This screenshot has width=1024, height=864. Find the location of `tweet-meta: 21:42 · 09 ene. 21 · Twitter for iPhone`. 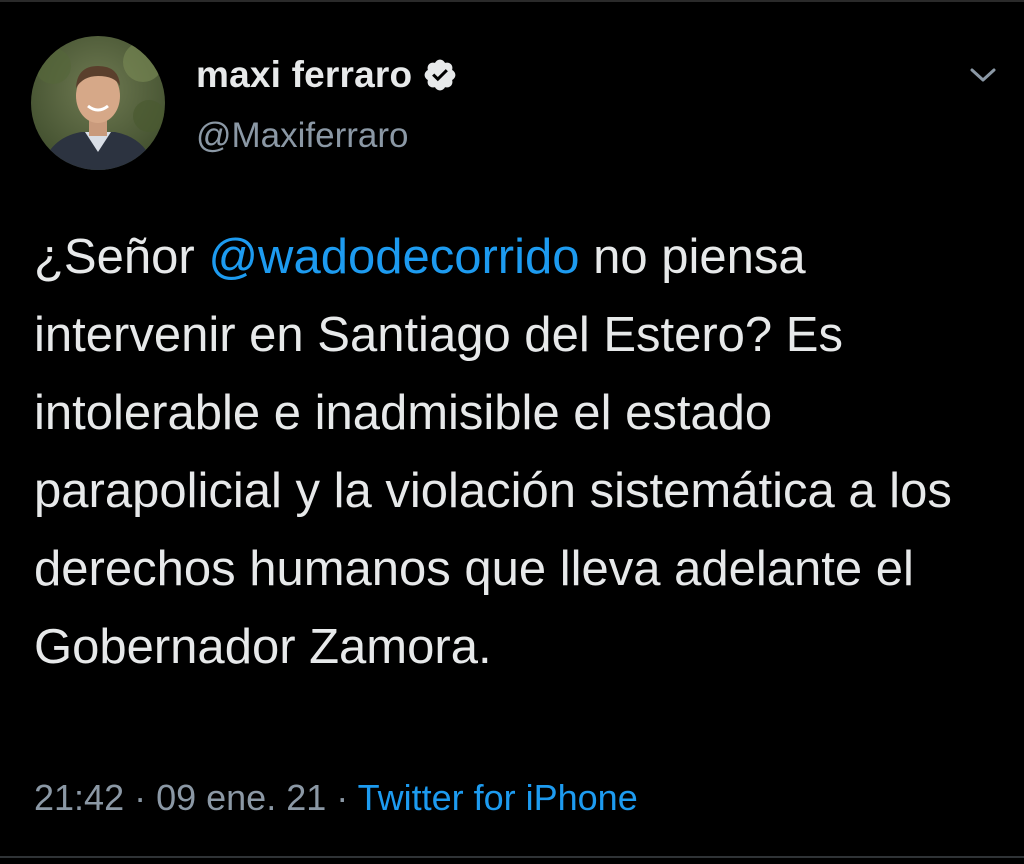

tweet-meta: 21:42 · 09 ene. 21 · Twitter for iPhone is located at coordinates (336, 798).